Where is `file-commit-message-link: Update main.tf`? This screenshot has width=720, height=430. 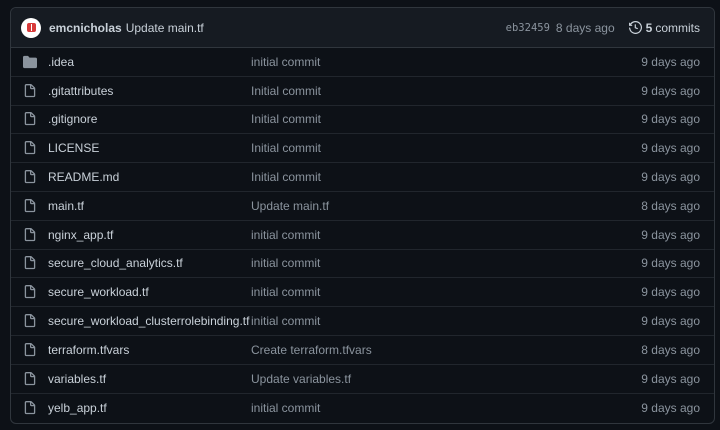
file-commit-message-link: Update main.tf is located at coordinates (446, 206).